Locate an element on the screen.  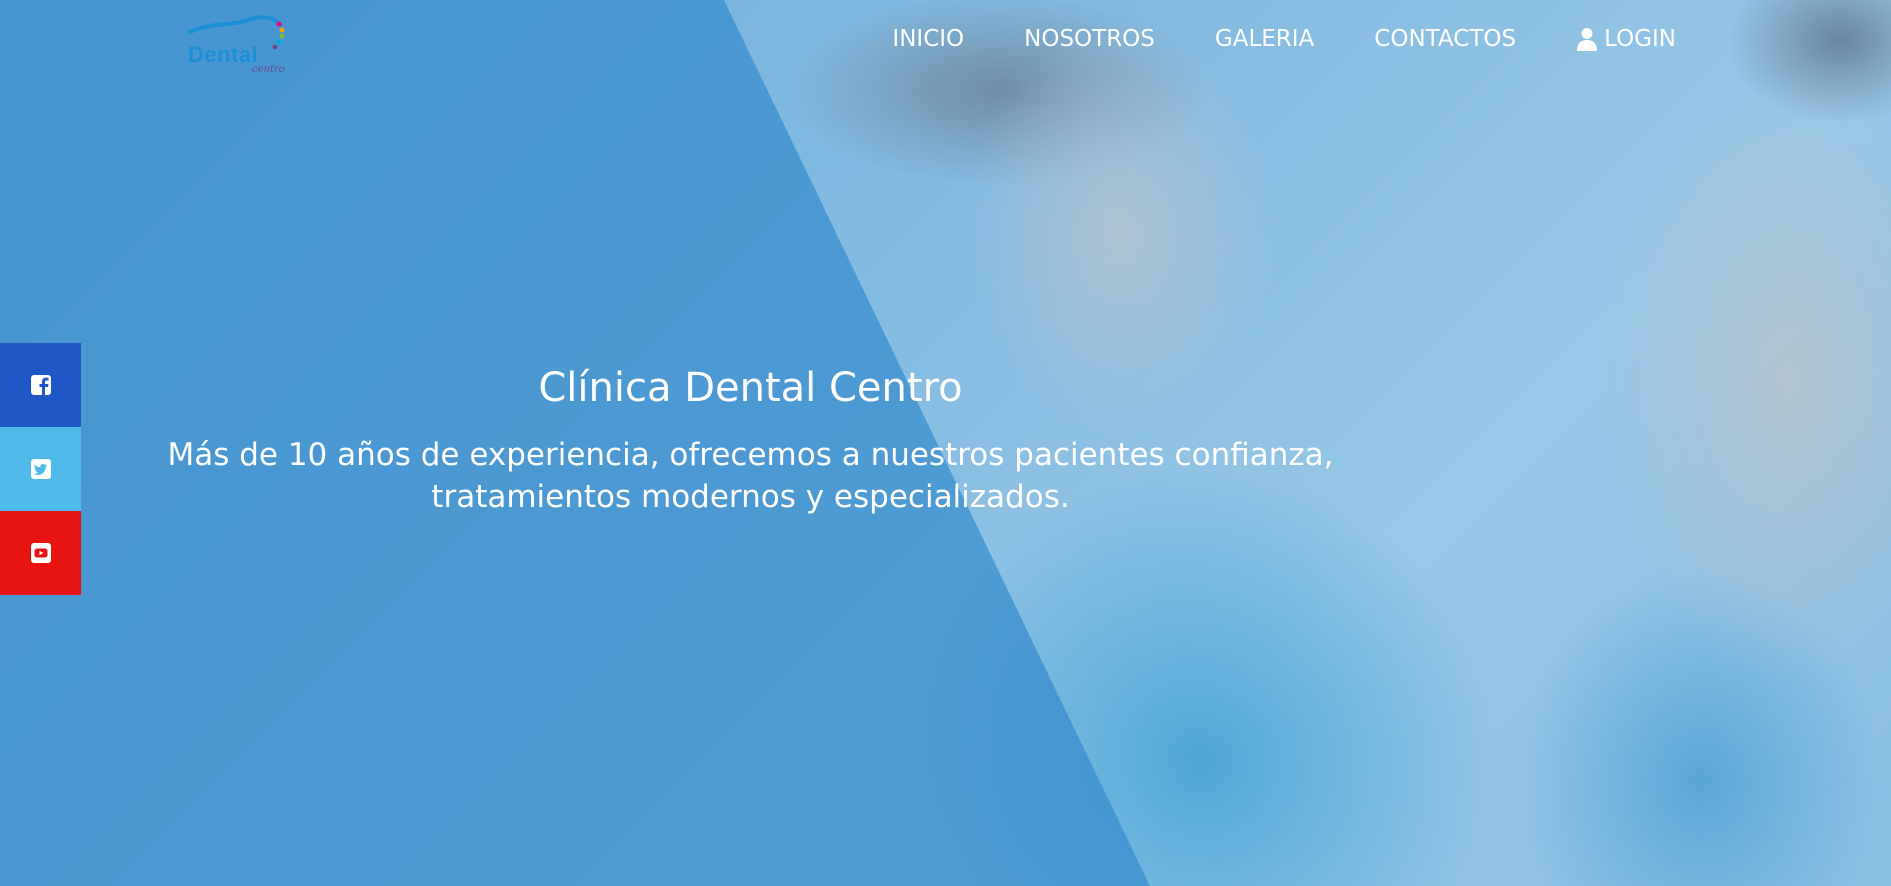
nav-item-nosotros: NOSOTROS is located at coordinates (1089, 39).